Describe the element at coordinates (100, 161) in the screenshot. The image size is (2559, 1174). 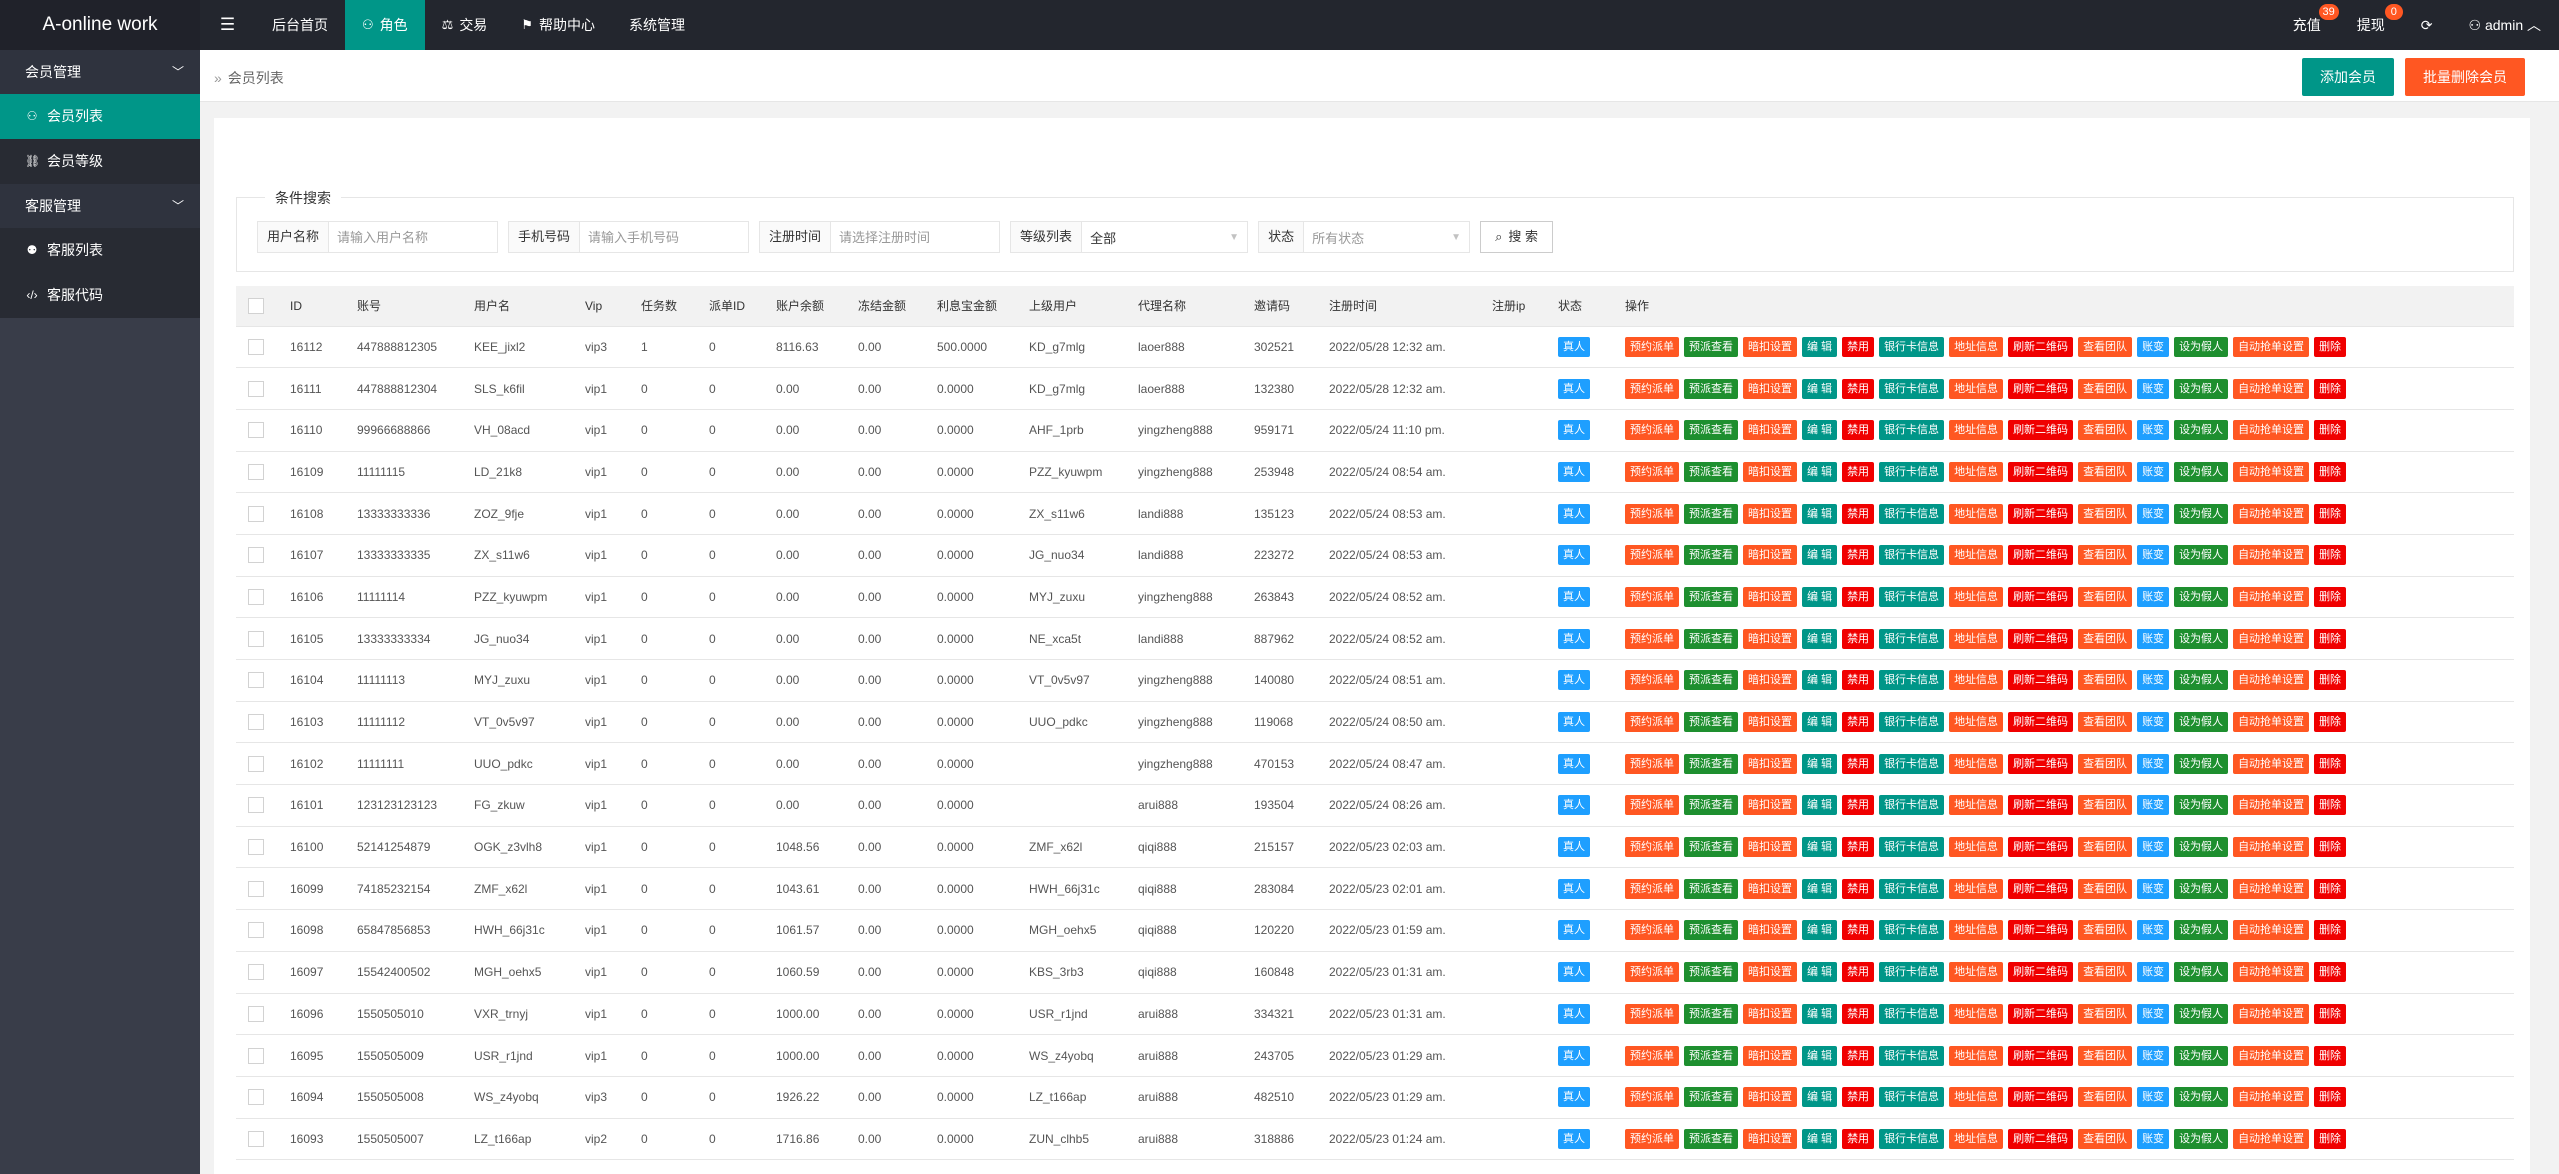
I see `sidebar-item-items1-1: ⛓ 会员等级` at that location.